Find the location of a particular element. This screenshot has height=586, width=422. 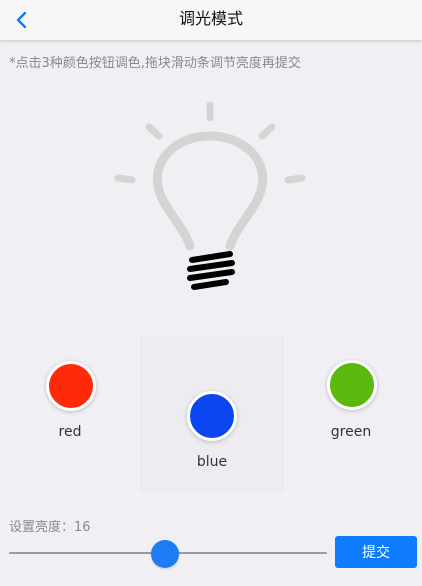

brightness-slider-thumb is located at coordinates (164, 554).